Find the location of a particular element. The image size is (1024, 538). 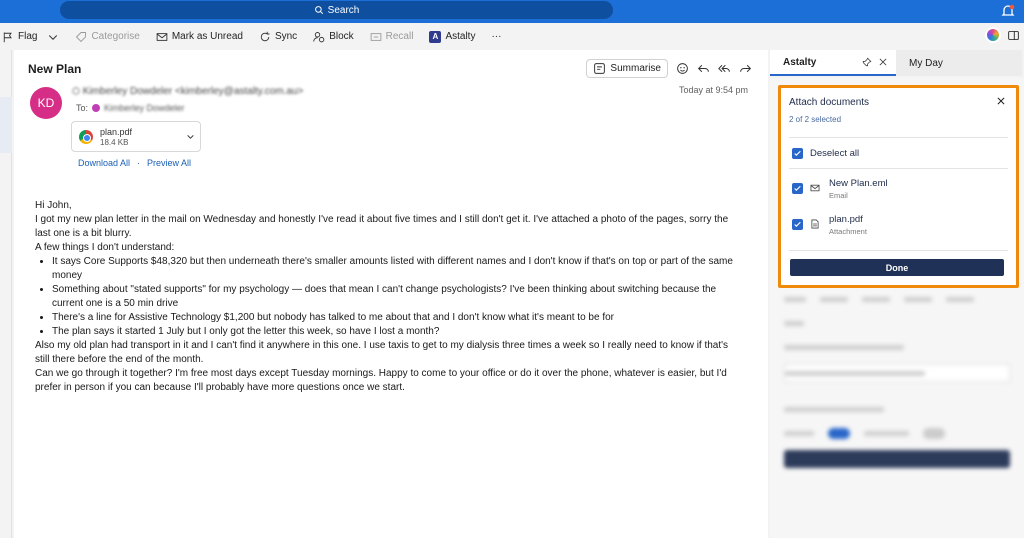

selected-message-indicator is located at coordinates (6, 125).